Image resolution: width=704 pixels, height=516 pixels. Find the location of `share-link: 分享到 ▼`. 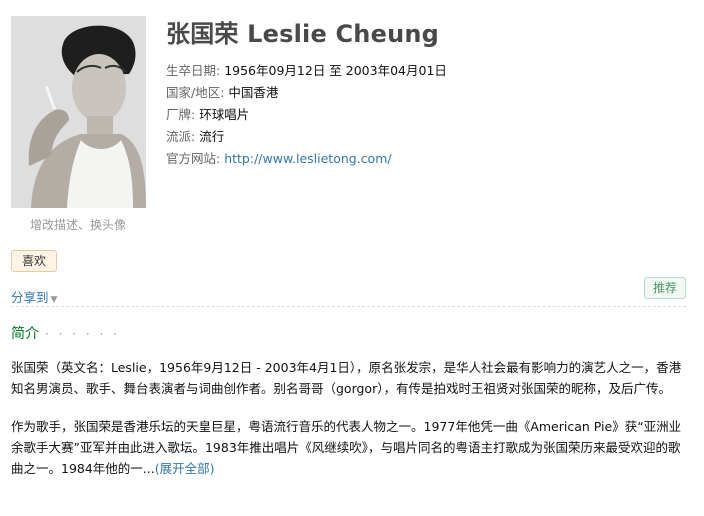

share-link: 分享到 ▼ is located at coordinates (34, 296).